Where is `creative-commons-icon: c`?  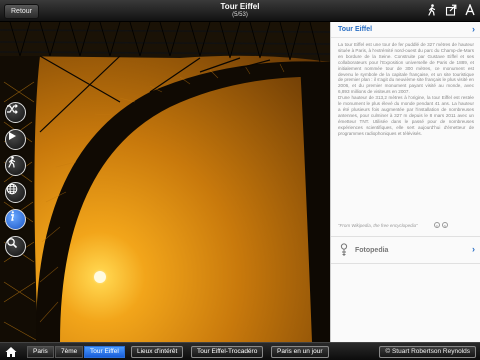
creative-commons-icon: c is located at coordinates (437, 225).